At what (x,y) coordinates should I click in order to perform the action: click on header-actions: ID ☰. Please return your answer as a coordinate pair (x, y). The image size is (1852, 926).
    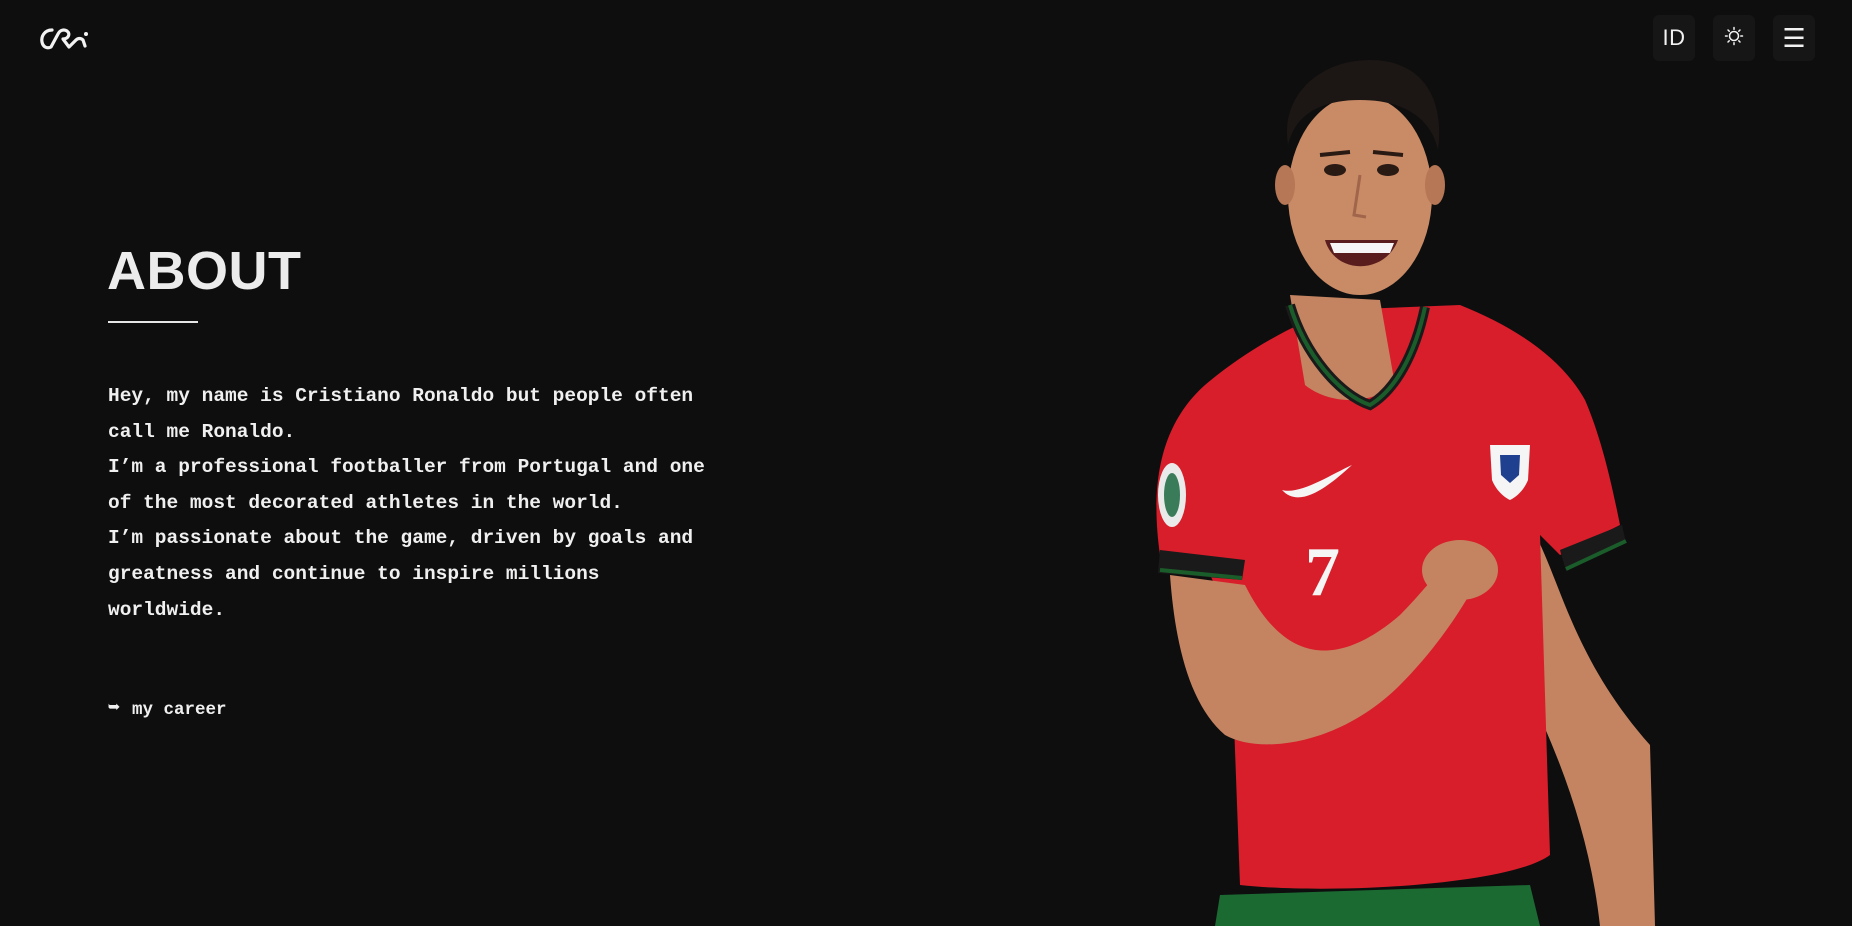
    Looking at the image, I should click on (1734, 38).